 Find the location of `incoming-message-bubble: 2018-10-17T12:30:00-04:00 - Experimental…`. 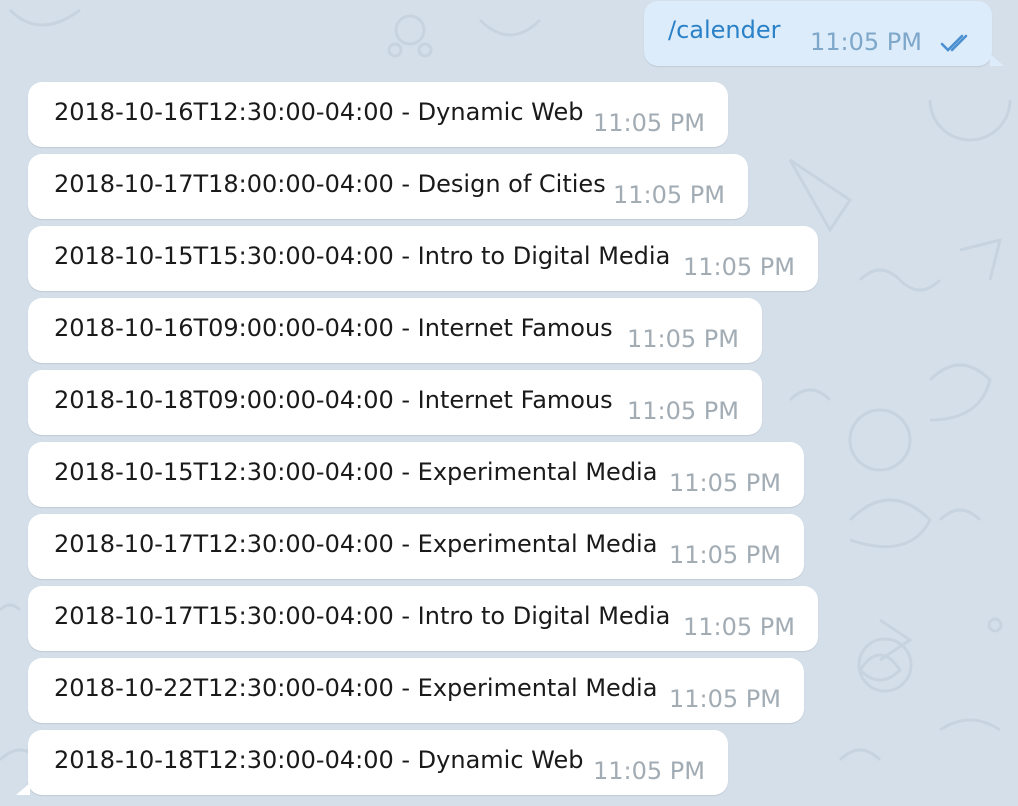

incoming-message-bubble: 2018-10-17T12:30:00-04:00 - Experimental… is located at coordinates (416, 546).